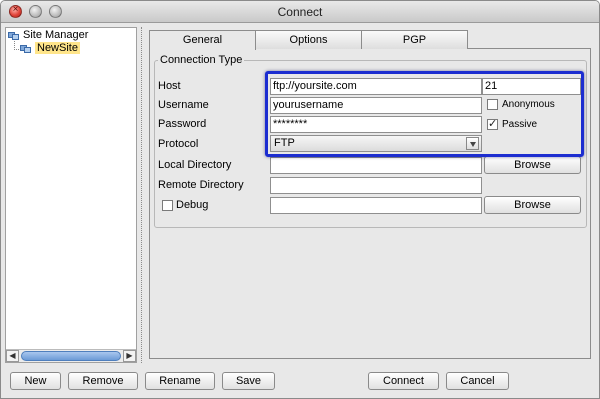 The height and width of the screenshot is (399, 600). Describe the element at coordinates (492, 104) in the screenshot. I see `anonymous-checkbox` at that location.